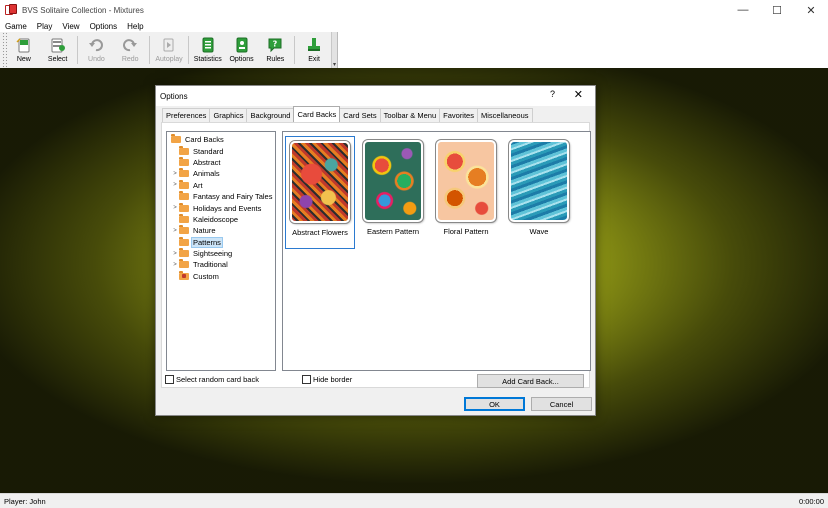  What do you see at coordinates (208, 45) in the screenshot?
I see `statistics-icon` at bounding box center [208, 45].